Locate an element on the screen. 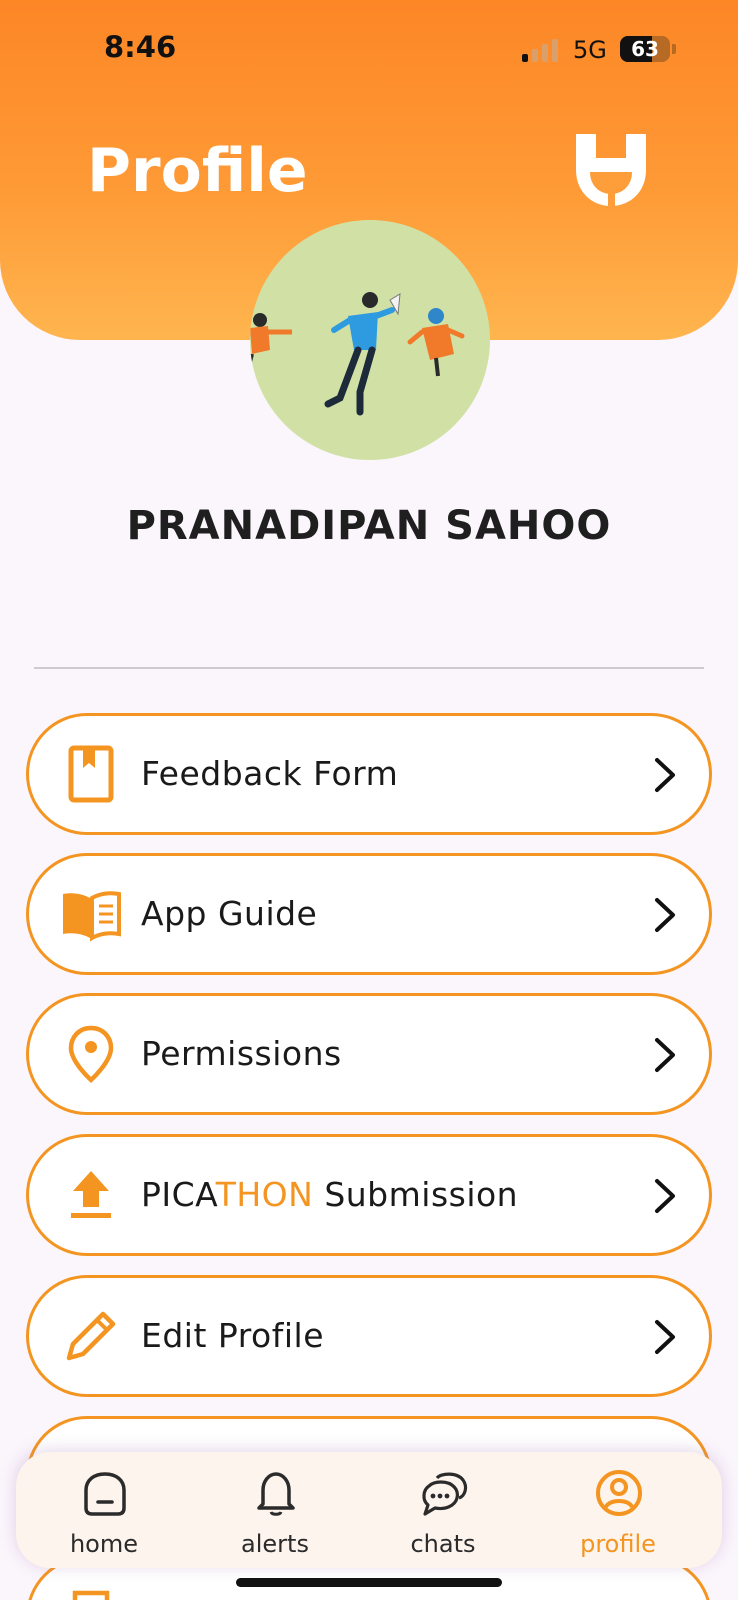 Image resolution: width=738 pixels, height=1600 pixels. nav-chats: chats is located at coordinates (443, 1510).